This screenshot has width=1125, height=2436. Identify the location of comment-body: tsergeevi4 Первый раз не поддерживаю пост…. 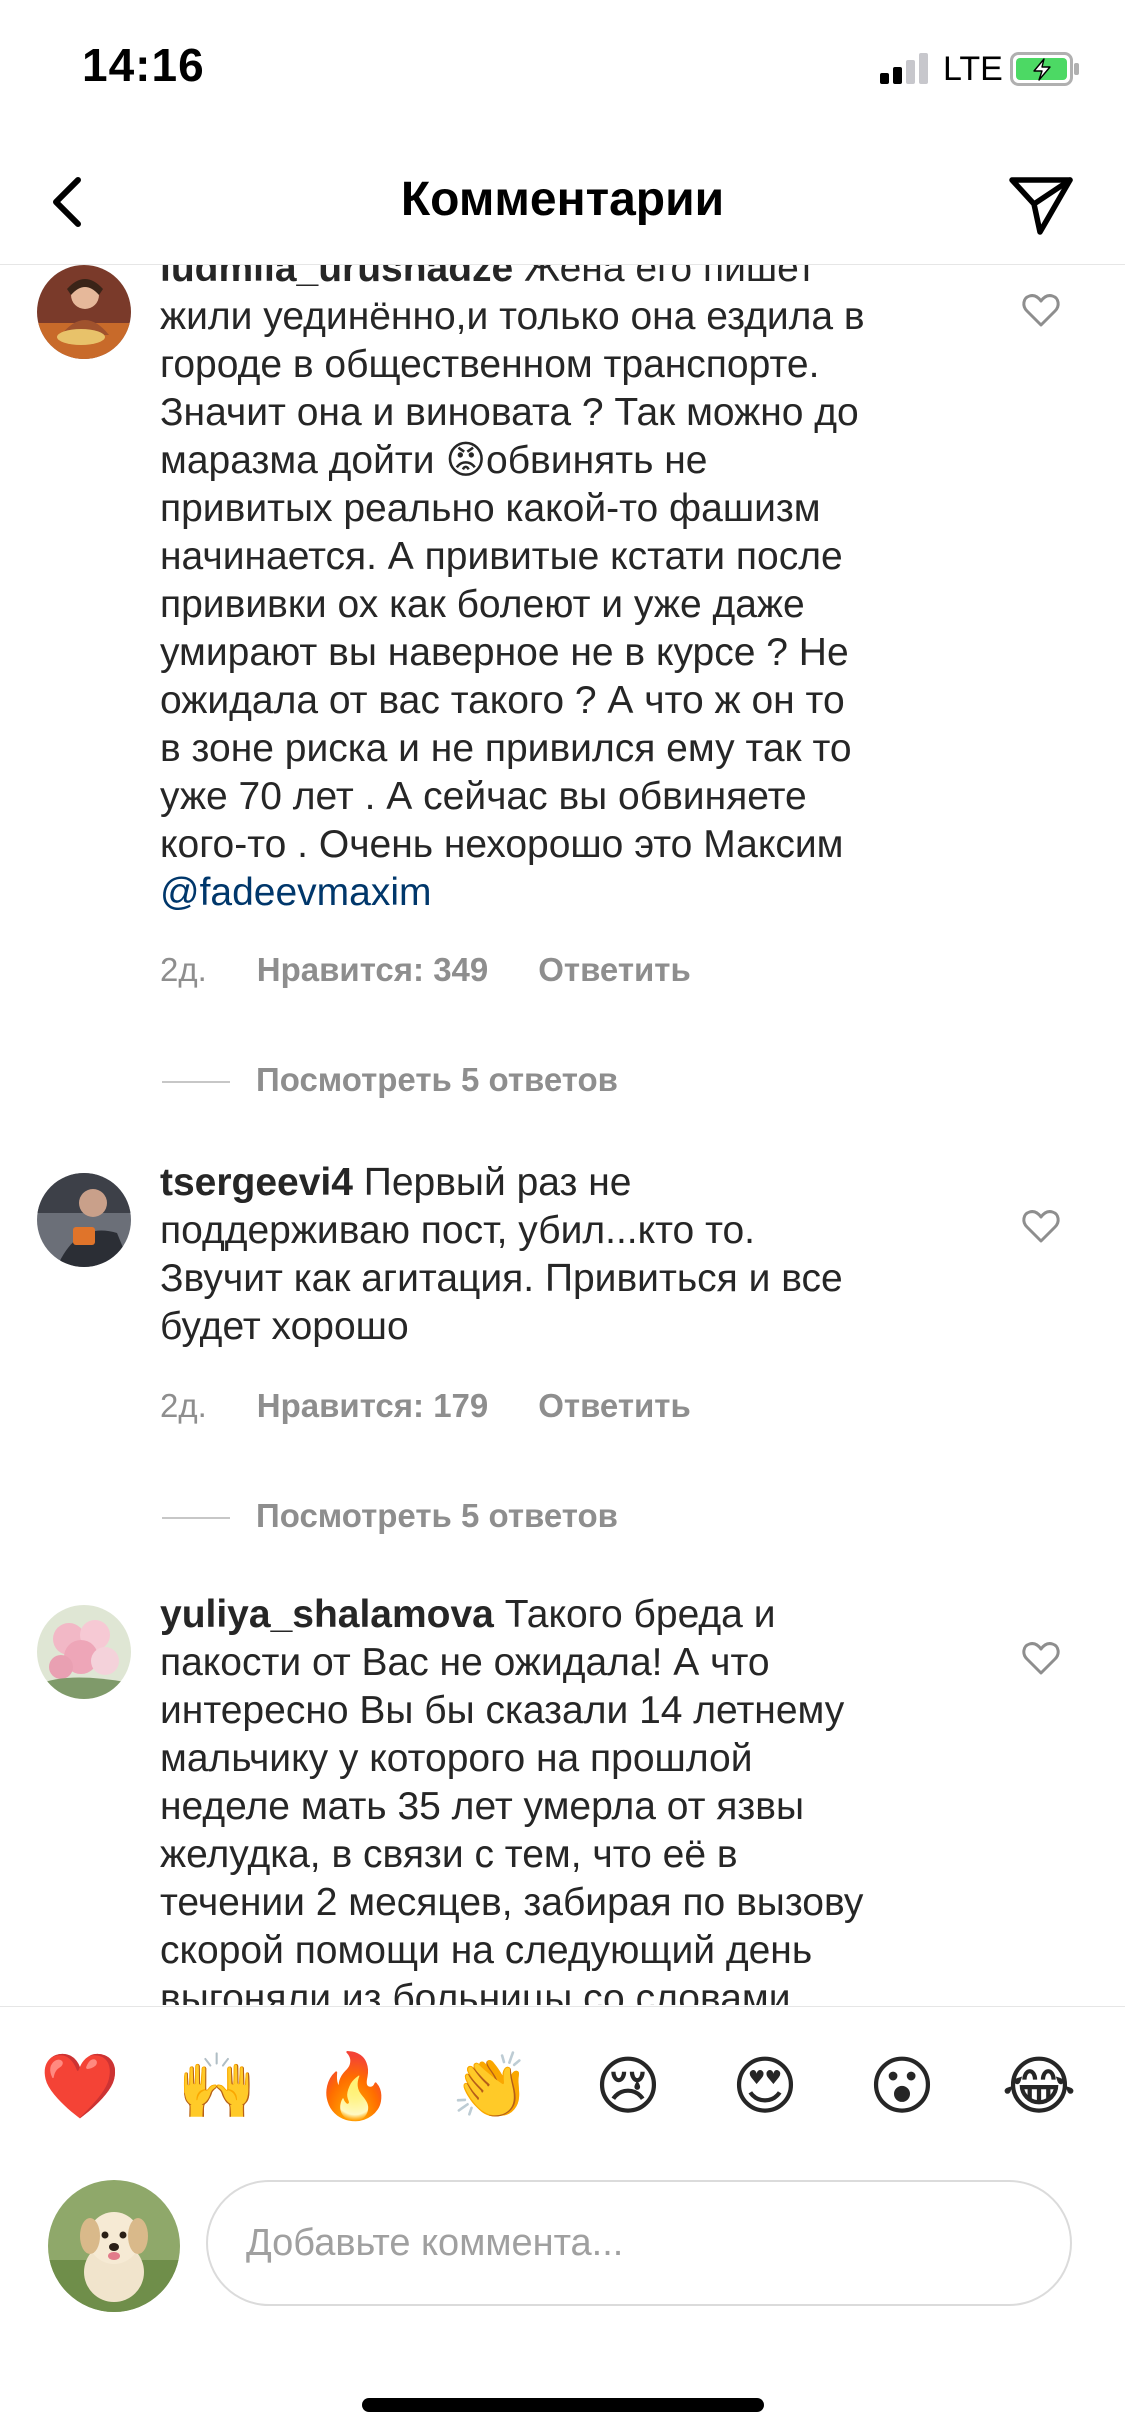
(501, 1254).